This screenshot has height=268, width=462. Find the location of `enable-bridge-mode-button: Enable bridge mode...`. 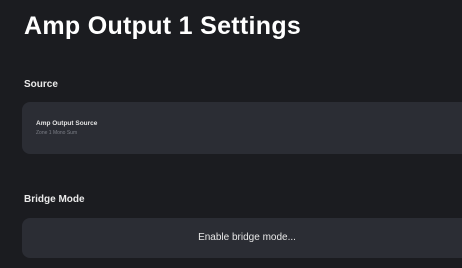

enable-bridge-mode-button: Enable bridge mode... is located at coordinates (242, 238).